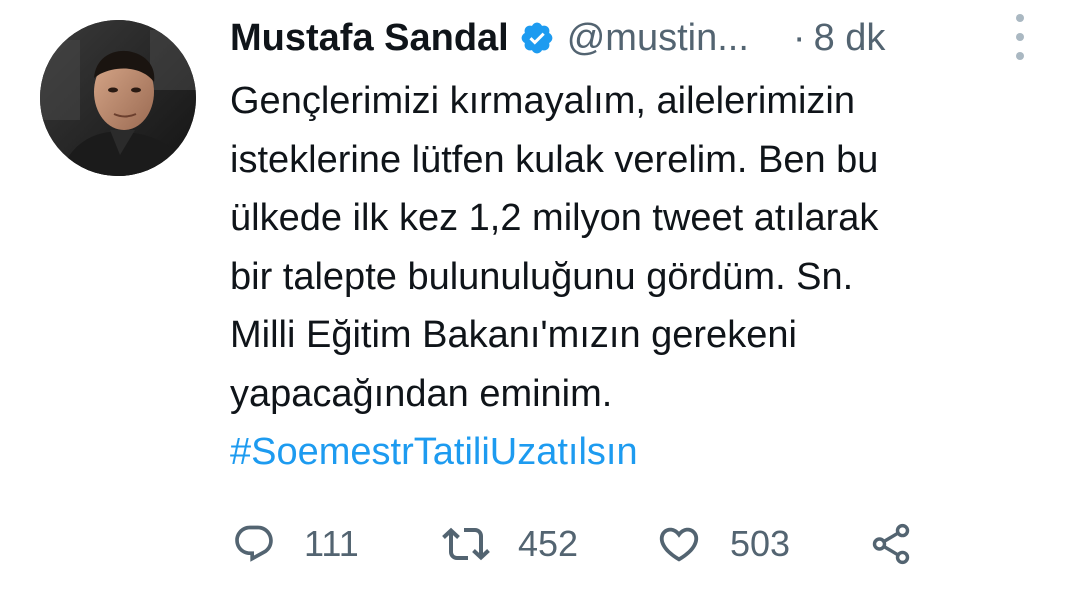 The height and width of the screenshot is (601, 1080). What do you see at coordinates (723, 544) in the screenshot?
I see `like-button: 503` at bounding box center [723, 544].